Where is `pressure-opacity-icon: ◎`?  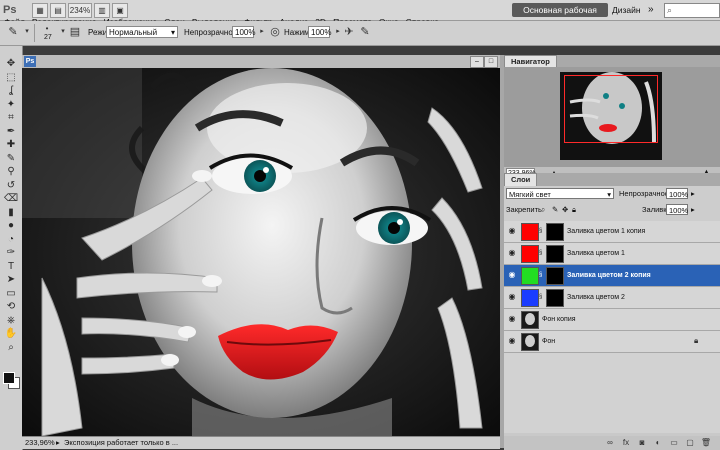
pressure-opacity-icon: ◎ is located at coordinates (275, 32).